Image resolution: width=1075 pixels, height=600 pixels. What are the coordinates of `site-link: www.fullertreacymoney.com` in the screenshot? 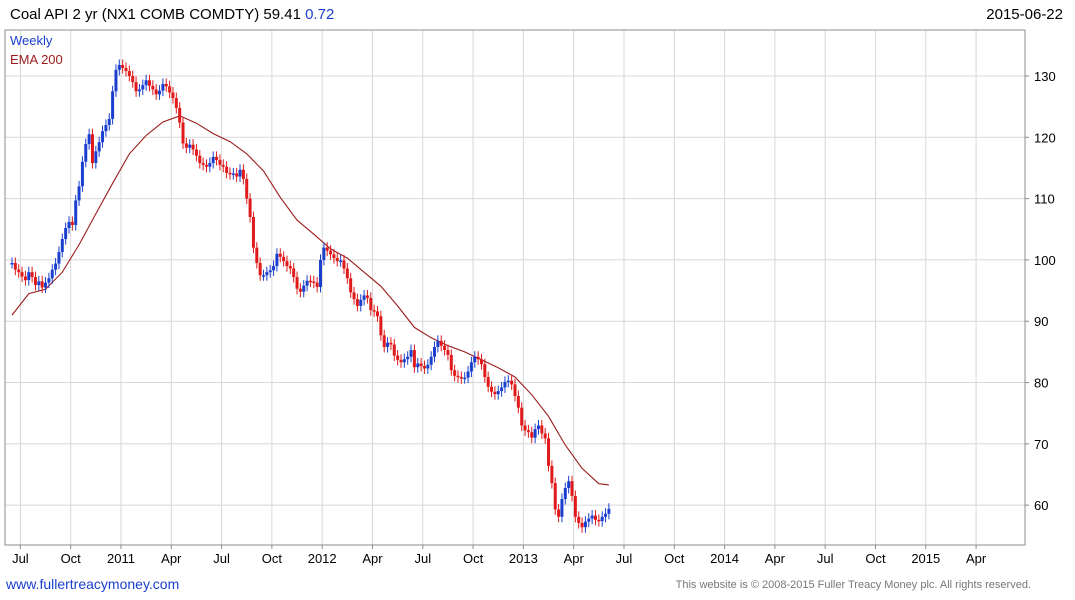 It's located at (92, 584).